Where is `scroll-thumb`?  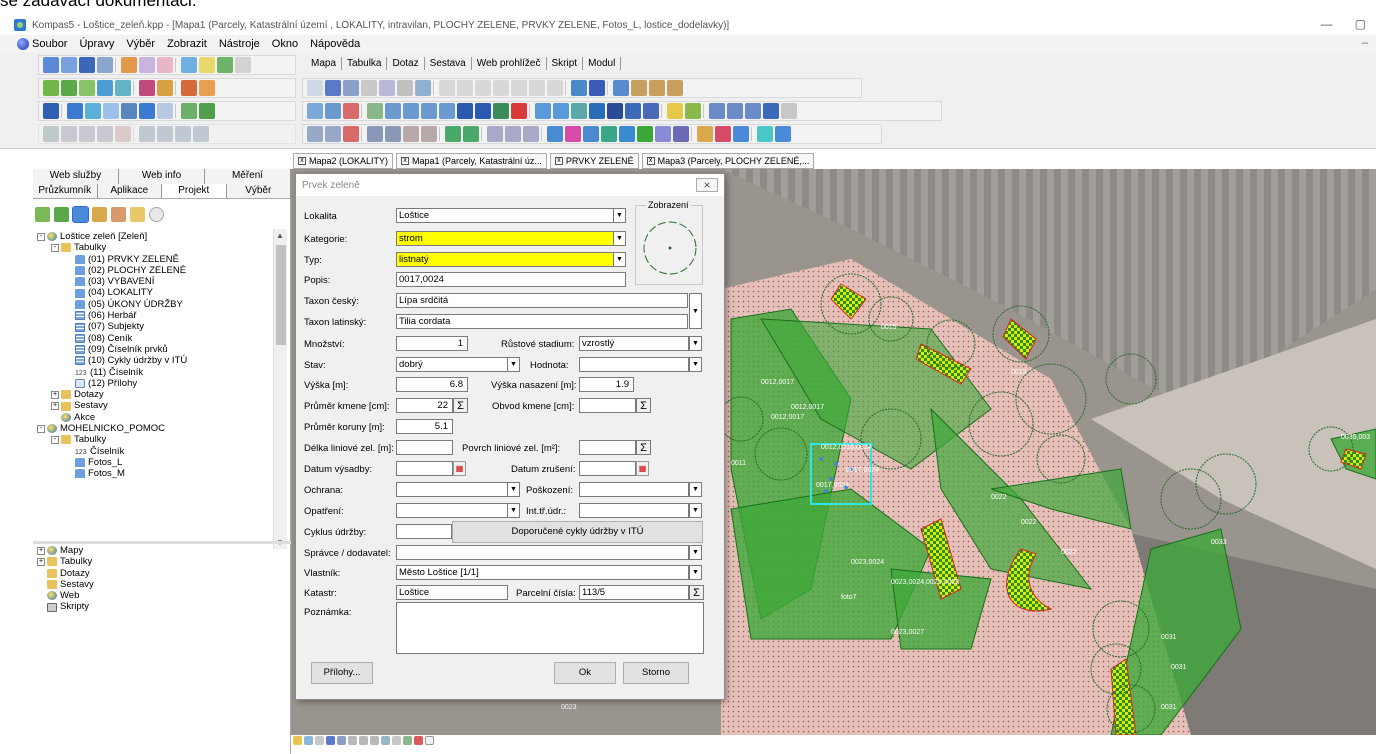
scroll-thumb is located at coordinates (281, 295).